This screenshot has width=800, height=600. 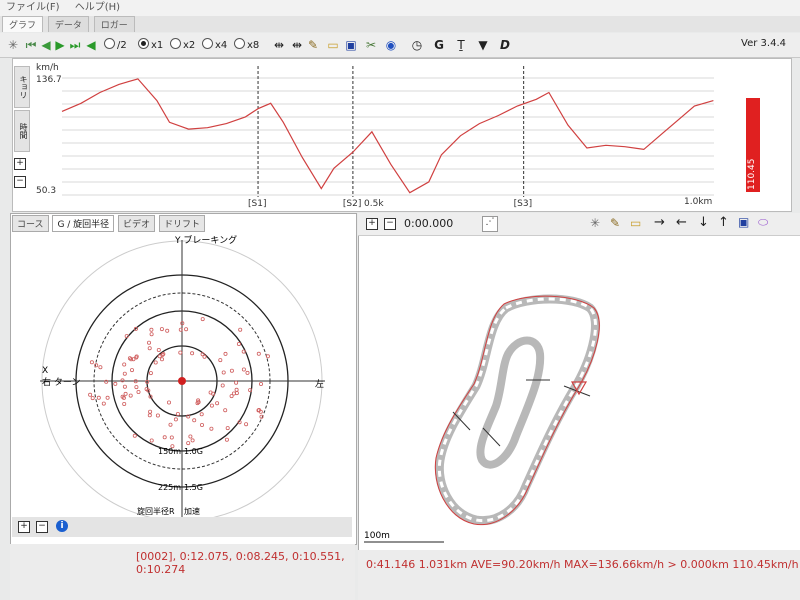 I want to click on open-folder-icon: ▭, so click(x=635, y=223).